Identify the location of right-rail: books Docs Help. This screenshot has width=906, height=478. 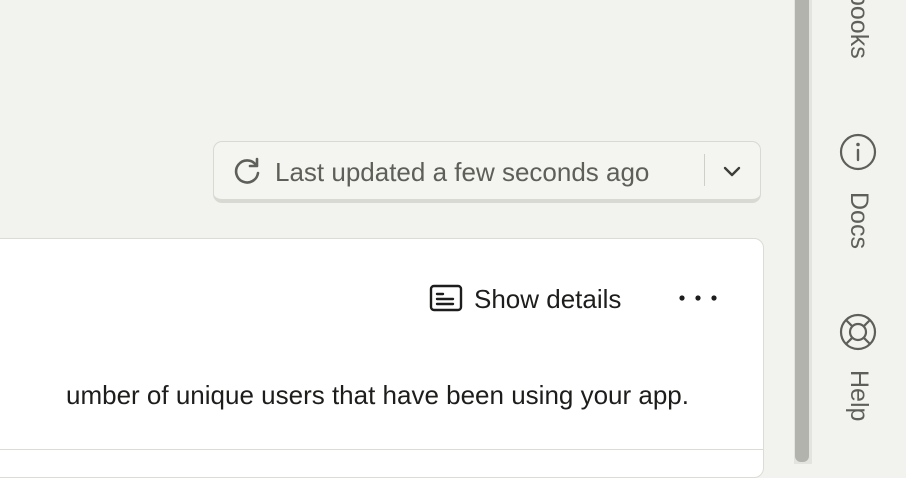
(859, 232).